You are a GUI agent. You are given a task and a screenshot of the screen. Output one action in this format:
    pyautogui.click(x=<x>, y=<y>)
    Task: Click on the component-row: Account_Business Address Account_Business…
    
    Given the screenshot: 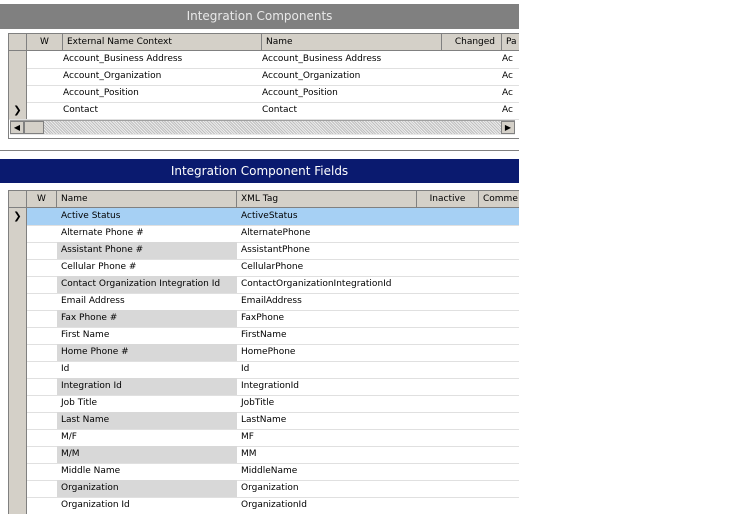 What is the action you would take?
    pyautogui.click(x=264, y=60)
    